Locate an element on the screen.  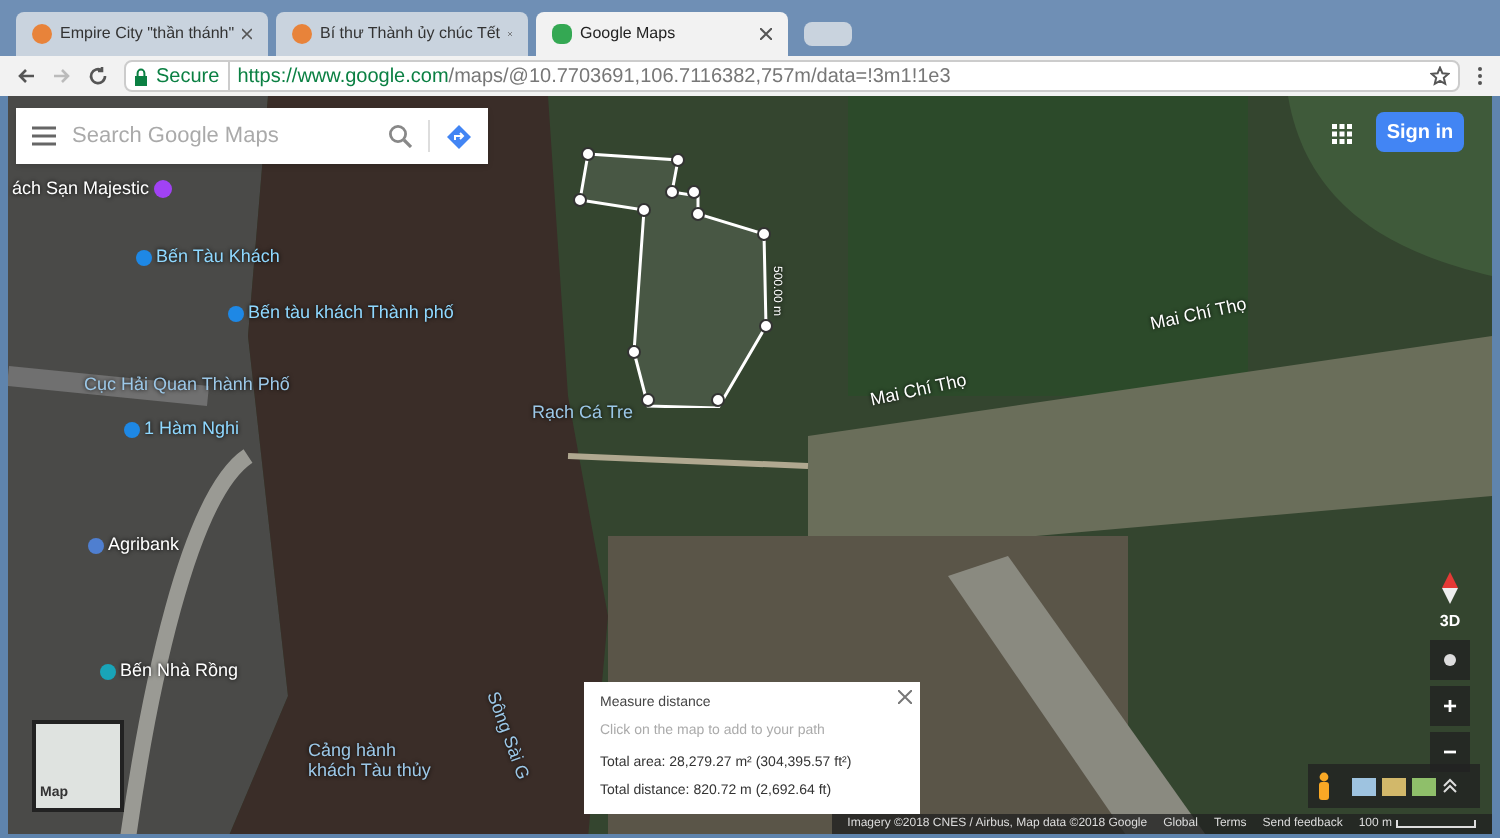
map-label: Cảng hành khách Tàu thủy is located at coordinates (370, 760).